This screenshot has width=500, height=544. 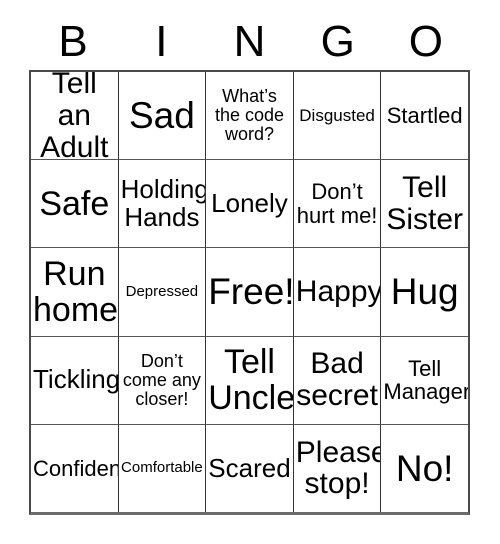 I want to click on bingo-cell-label: Free!, so click(x=251, y=292).